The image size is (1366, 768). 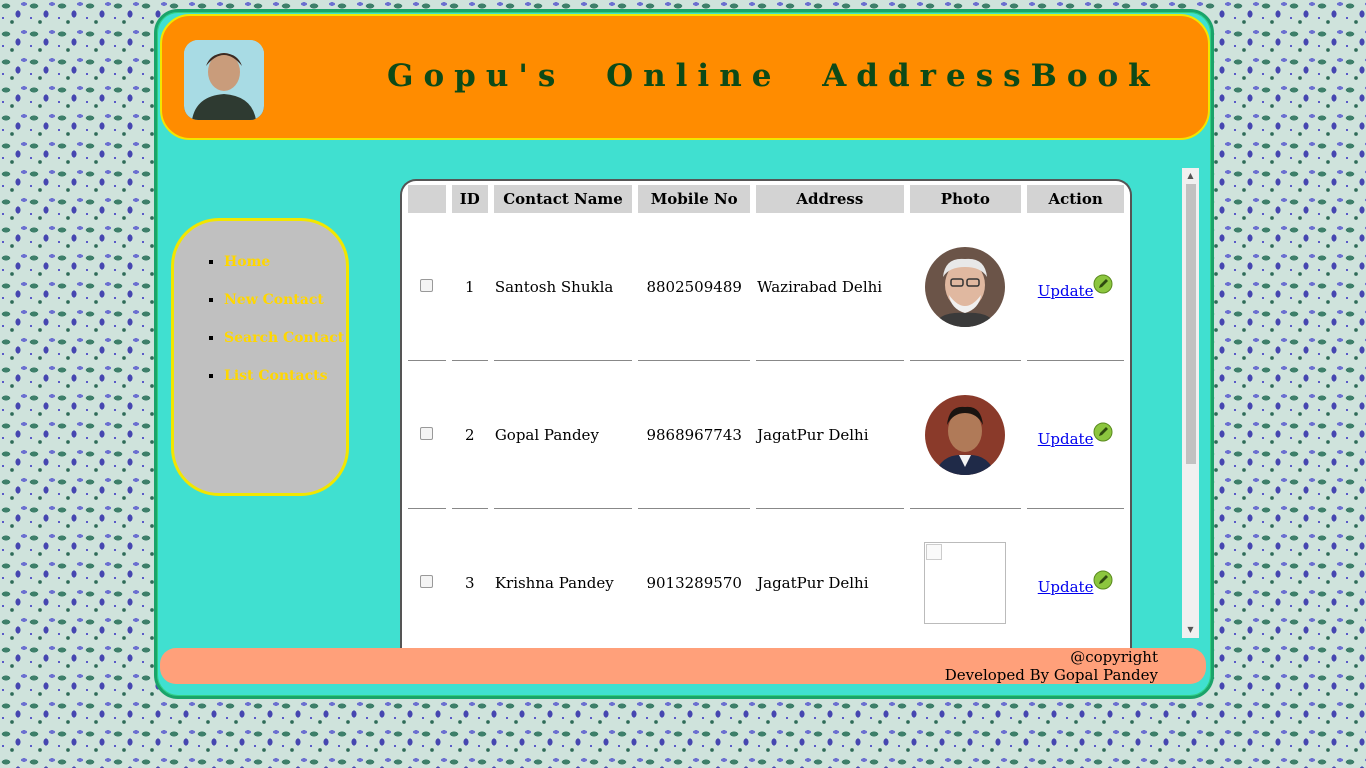 I want to click on row-name: Gopal Pandey, so click(x=563, y=435).